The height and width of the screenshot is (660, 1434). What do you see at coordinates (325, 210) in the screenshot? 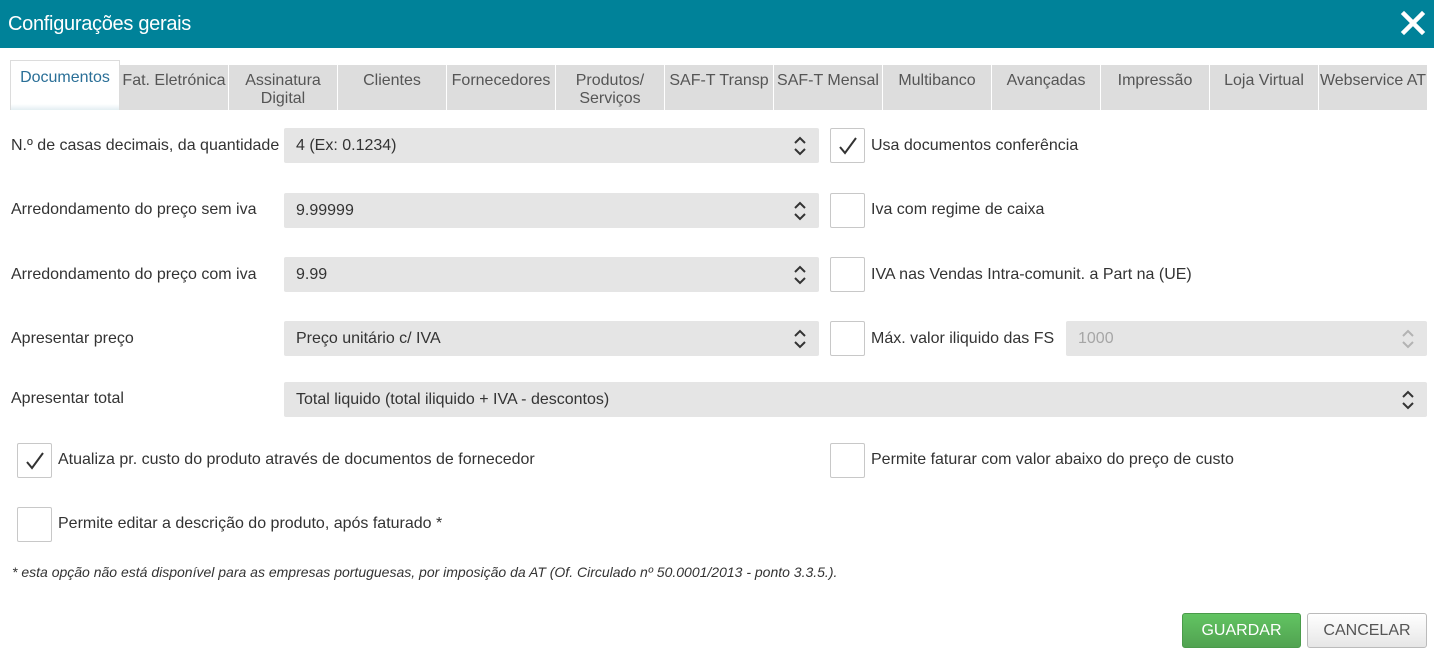
I see `rounding-no-vat-value: 9.99999` at bounding box center [325, 210].